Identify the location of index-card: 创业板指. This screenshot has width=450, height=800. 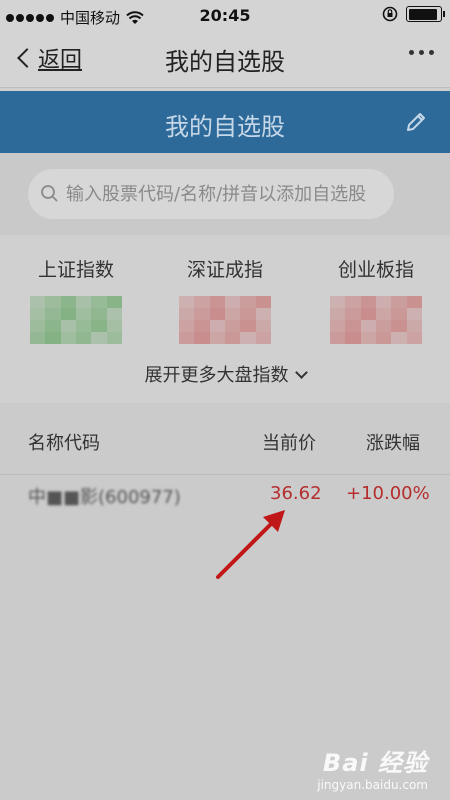
(376, 299).